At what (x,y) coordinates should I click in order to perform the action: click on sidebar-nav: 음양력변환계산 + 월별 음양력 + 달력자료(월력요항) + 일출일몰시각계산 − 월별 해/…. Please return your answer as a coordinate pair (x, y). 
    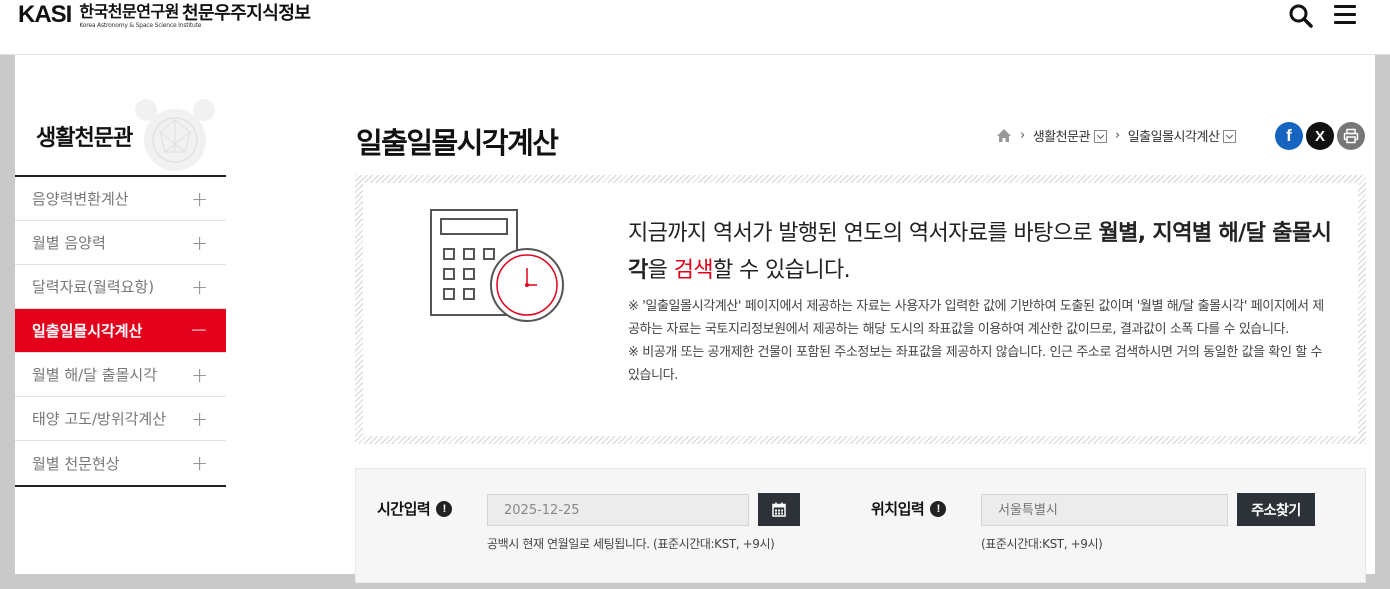
    Looking at the image, I should click on (120, 331).